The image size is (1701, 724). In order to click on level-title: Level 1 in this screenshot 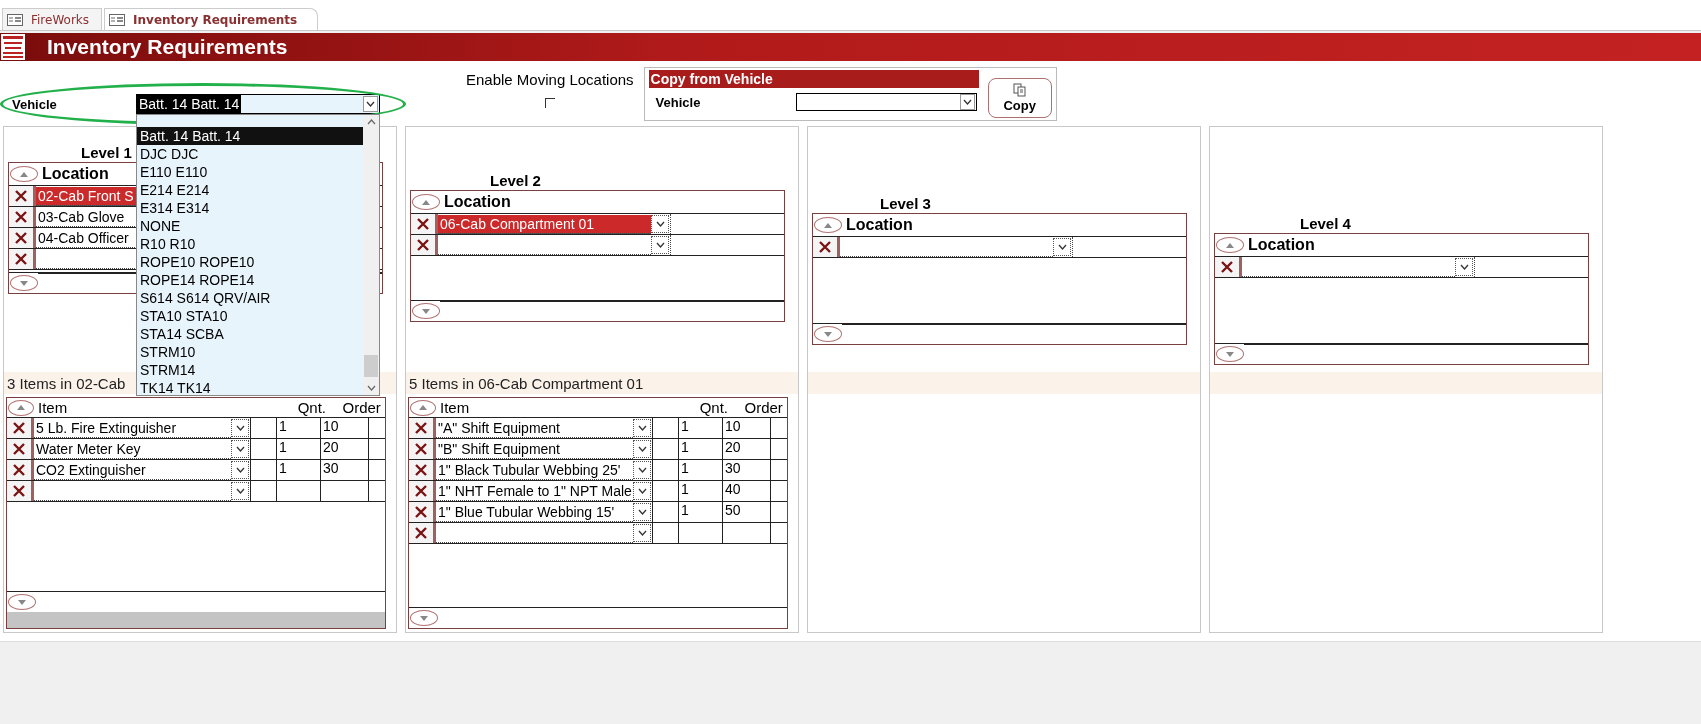, I will do `click(106, 152)`.